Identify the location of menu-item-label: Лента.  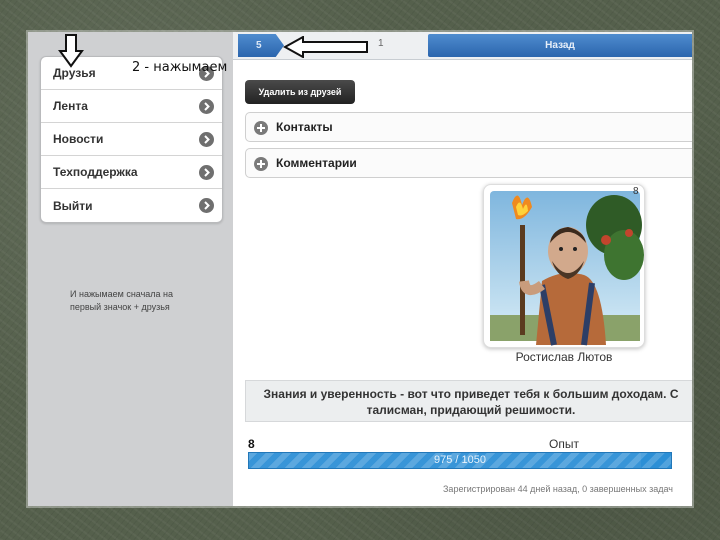
(70, 106).